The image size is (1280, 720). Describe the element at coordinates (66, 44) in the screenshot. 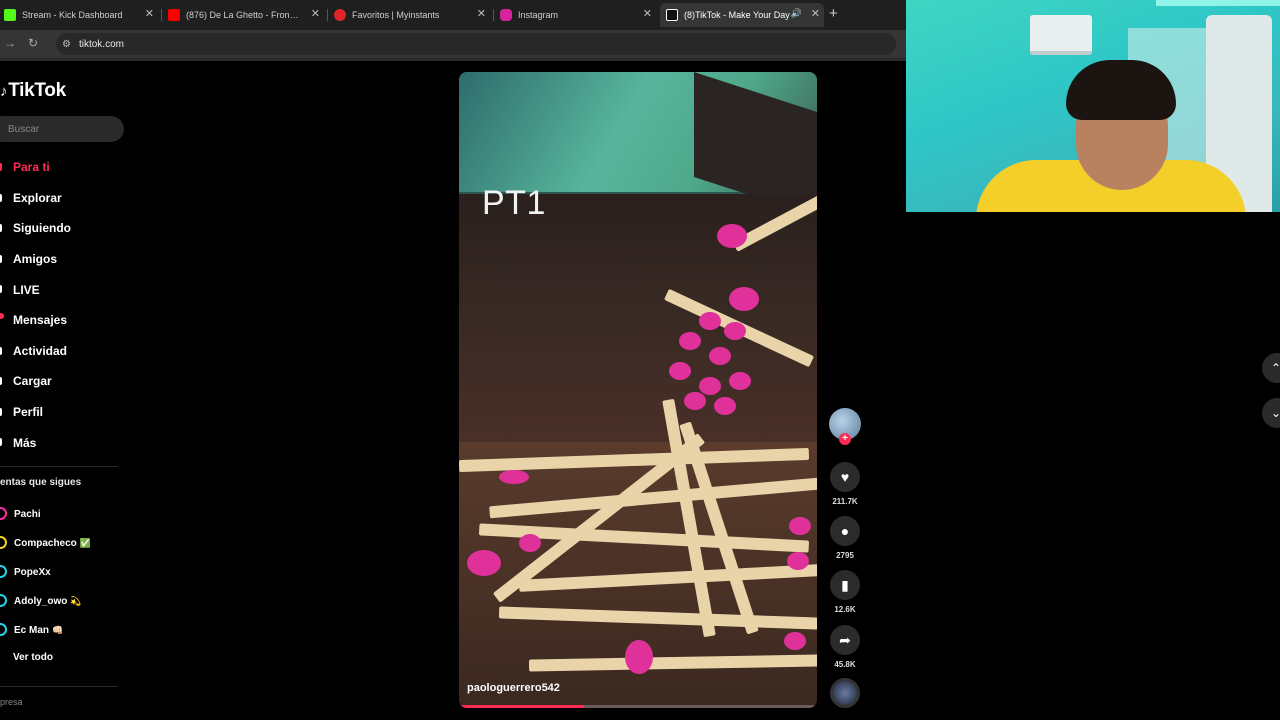

I see `site-info-icon: ⚙` at that location.